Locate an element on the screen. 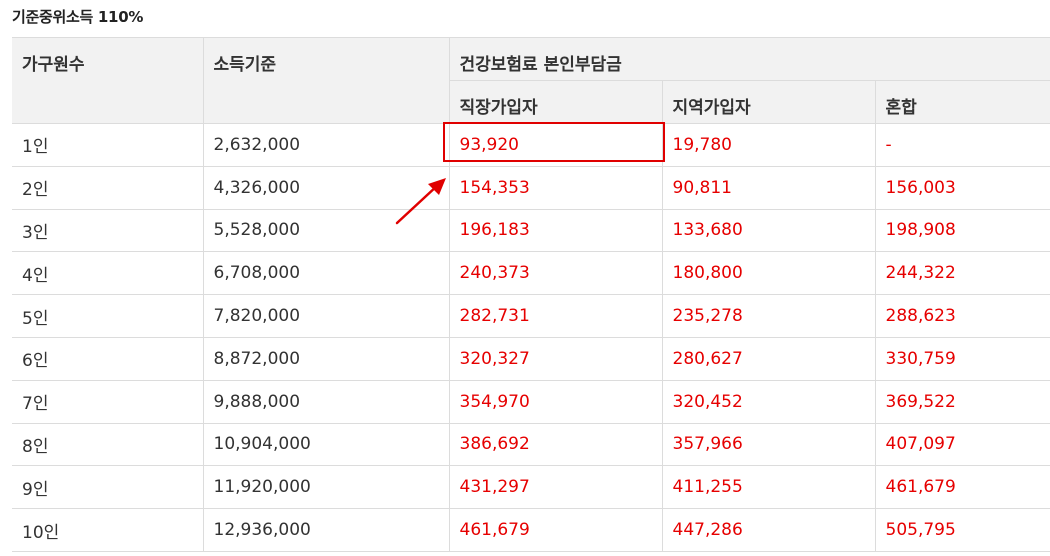 Image resolution: width=1050 pixels, height=556 pixels. cell-household: 6인 is located at coordinates (108, 358).